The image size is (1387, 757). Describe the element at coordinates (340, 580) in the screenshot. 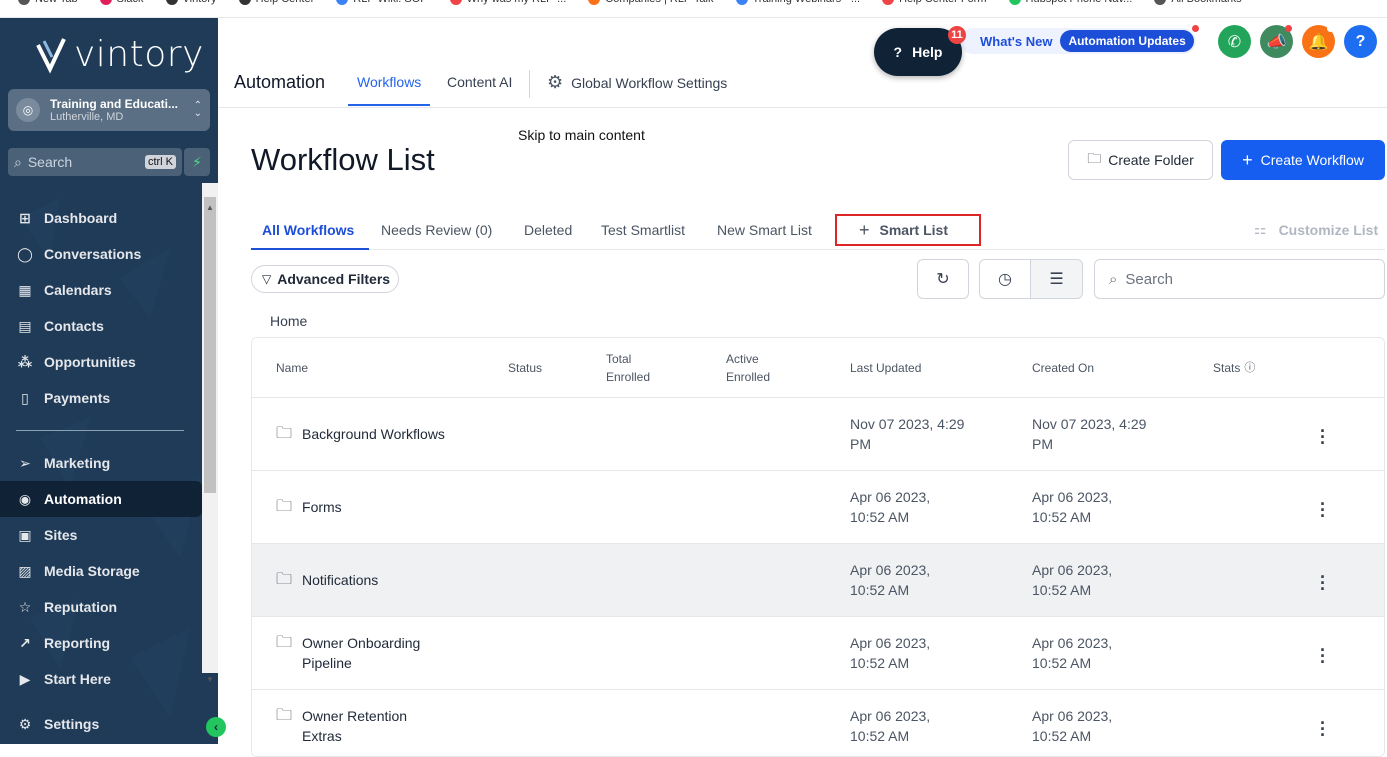

I see `folder-name-line1: Notifications` at that location.